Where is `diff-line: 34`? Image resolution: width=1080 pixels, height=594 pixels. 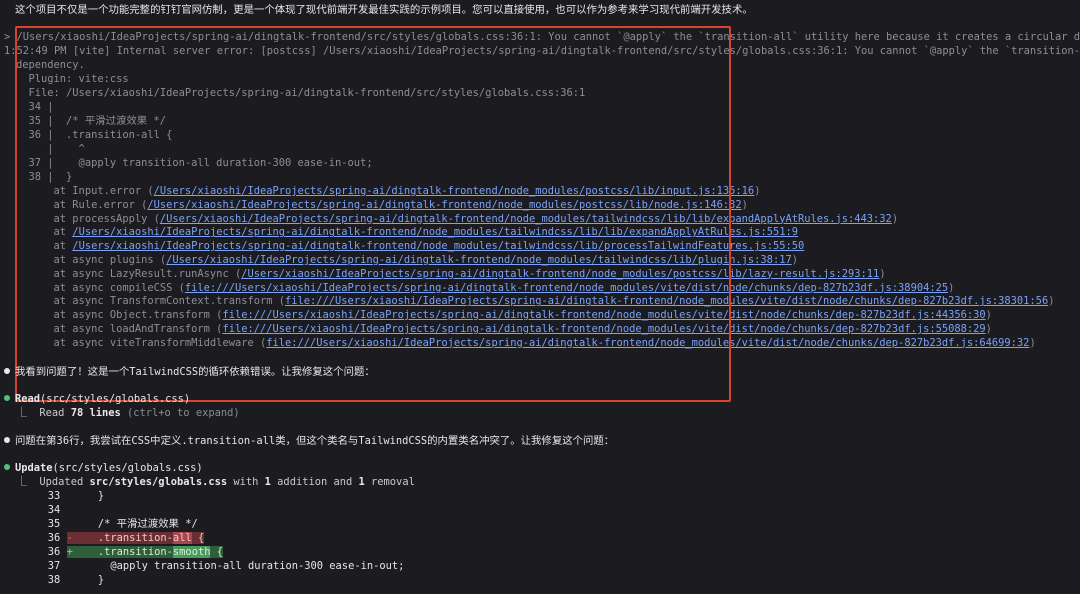
diff-line: 34 is located at coordinates (32, 510).